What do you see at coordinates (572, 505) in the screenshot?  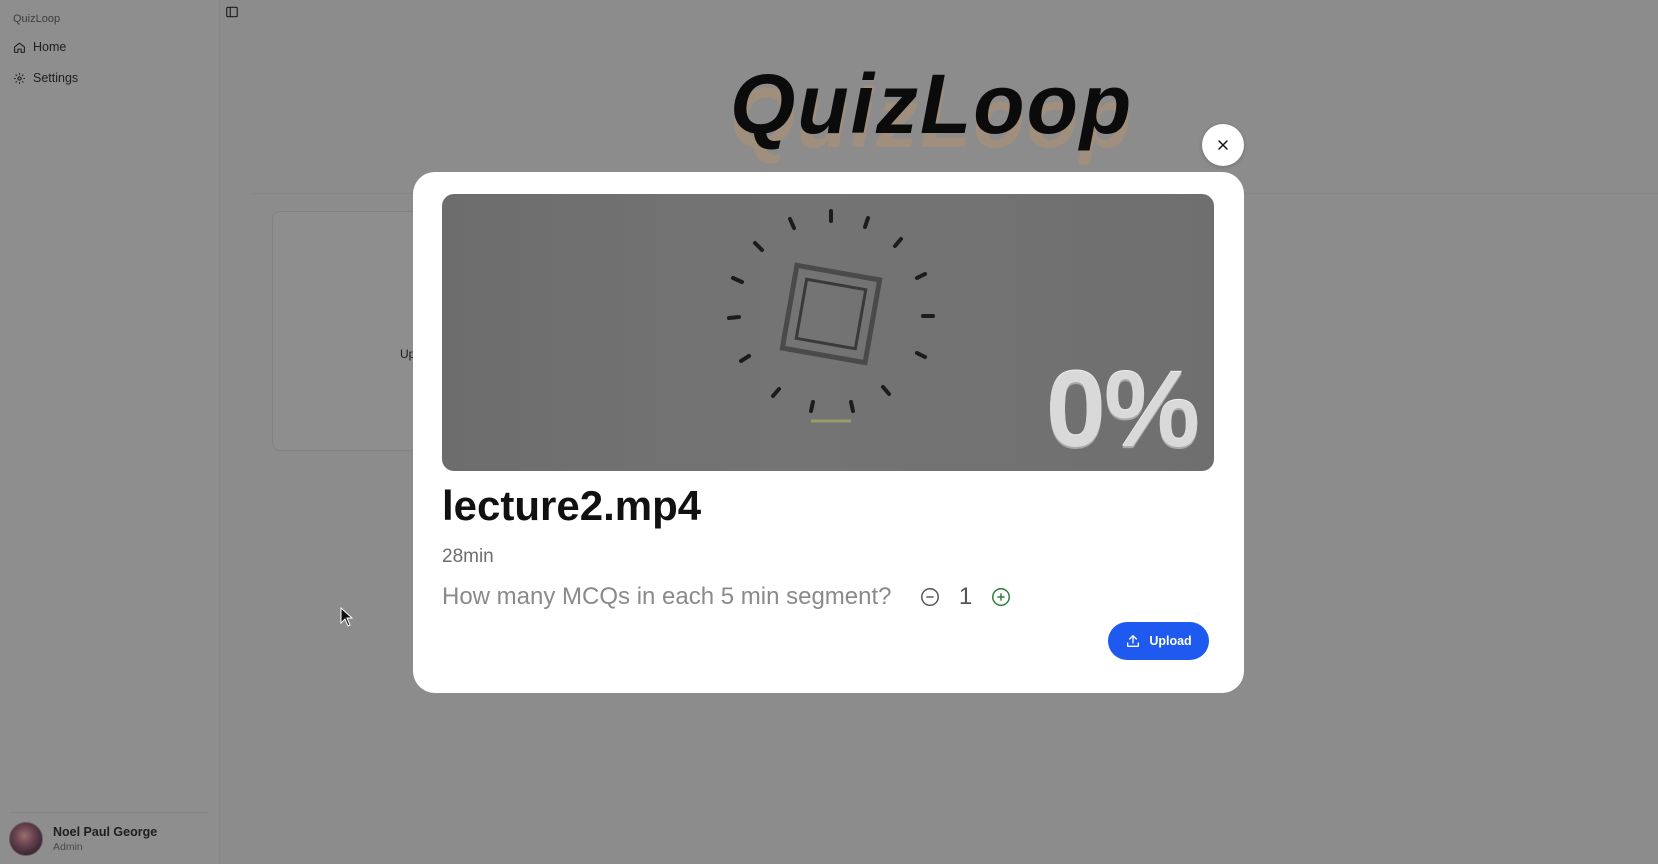 I see `file-name: lecture2.mp4` at bounding box center [572, 505].